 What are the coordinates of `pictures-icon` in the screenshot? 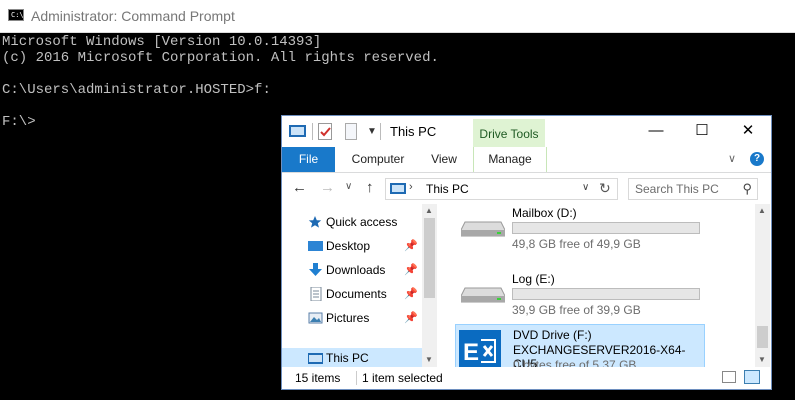 It's located at (315, 318).